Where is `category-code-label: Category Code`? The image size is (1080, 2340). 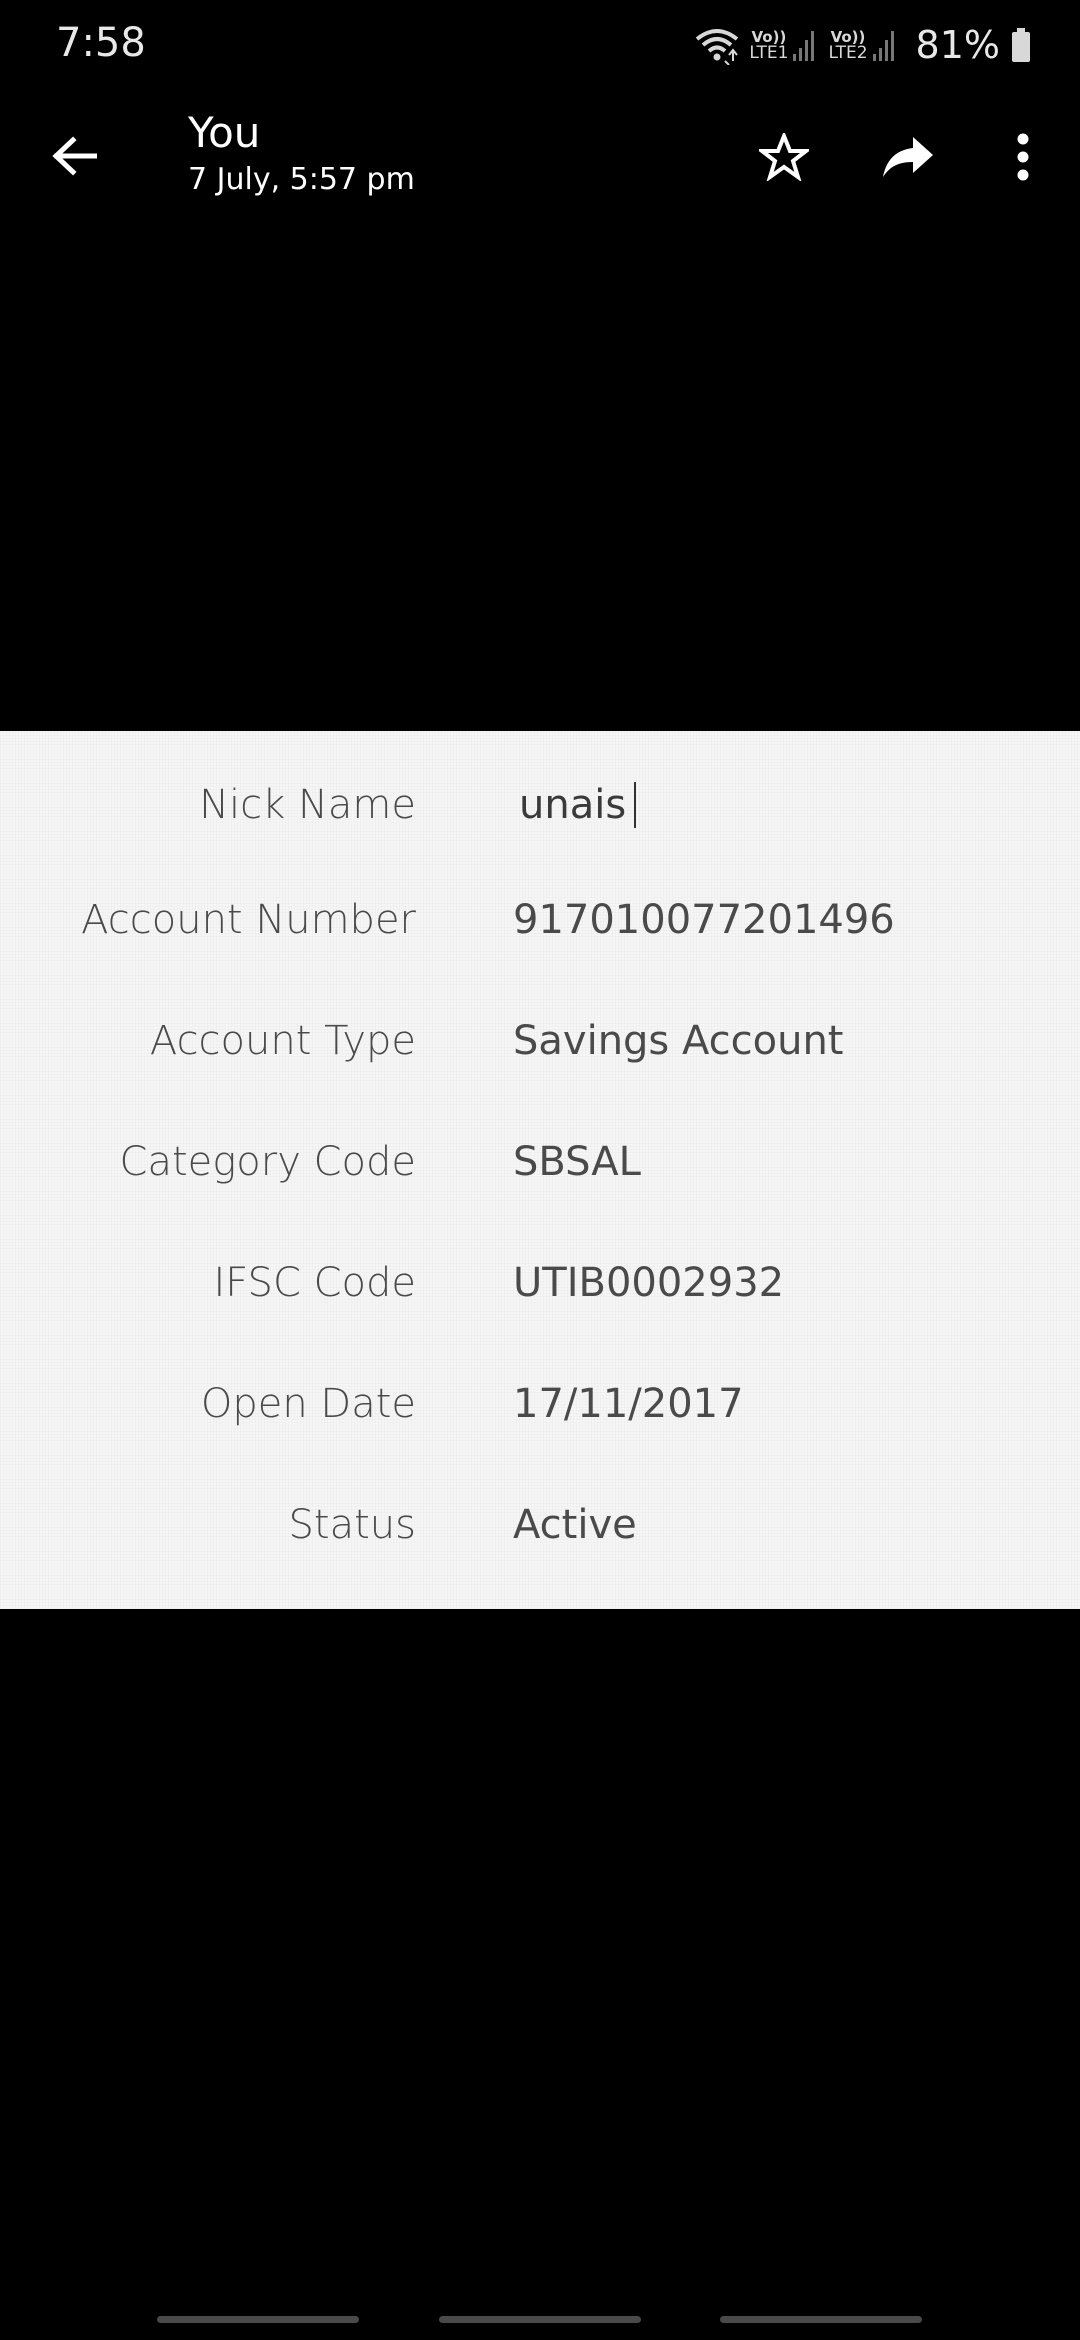
category-code-label: Category Code is located at coordinates (267, 1162).